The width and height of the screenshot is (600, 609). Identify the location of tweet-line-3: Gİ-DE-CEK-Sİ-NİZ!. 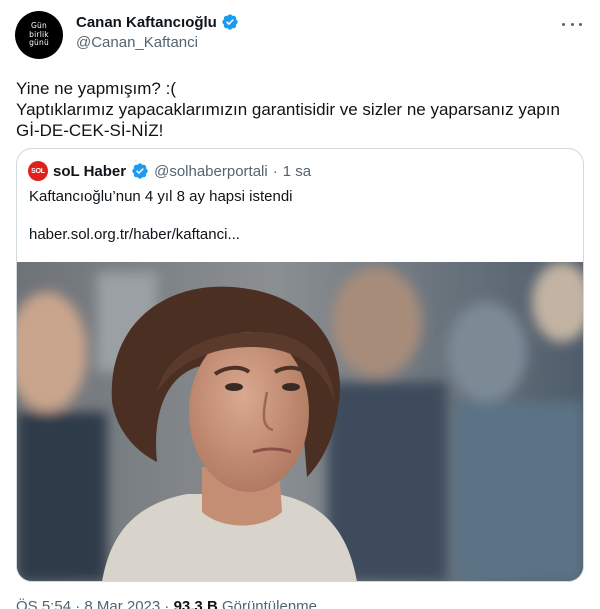
(90, 130).